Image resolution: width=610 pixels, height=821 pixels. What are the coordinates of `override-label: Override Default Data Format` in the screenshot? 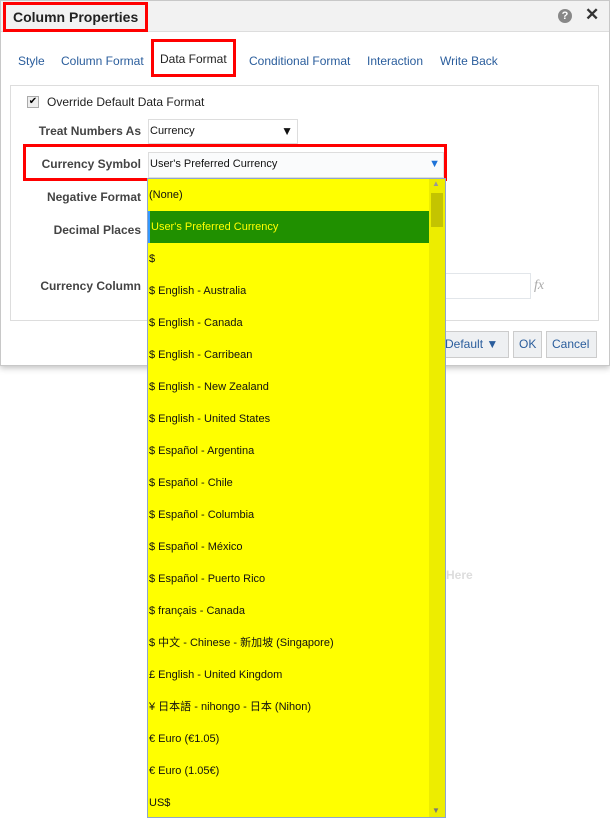 It's located at (126, 102).